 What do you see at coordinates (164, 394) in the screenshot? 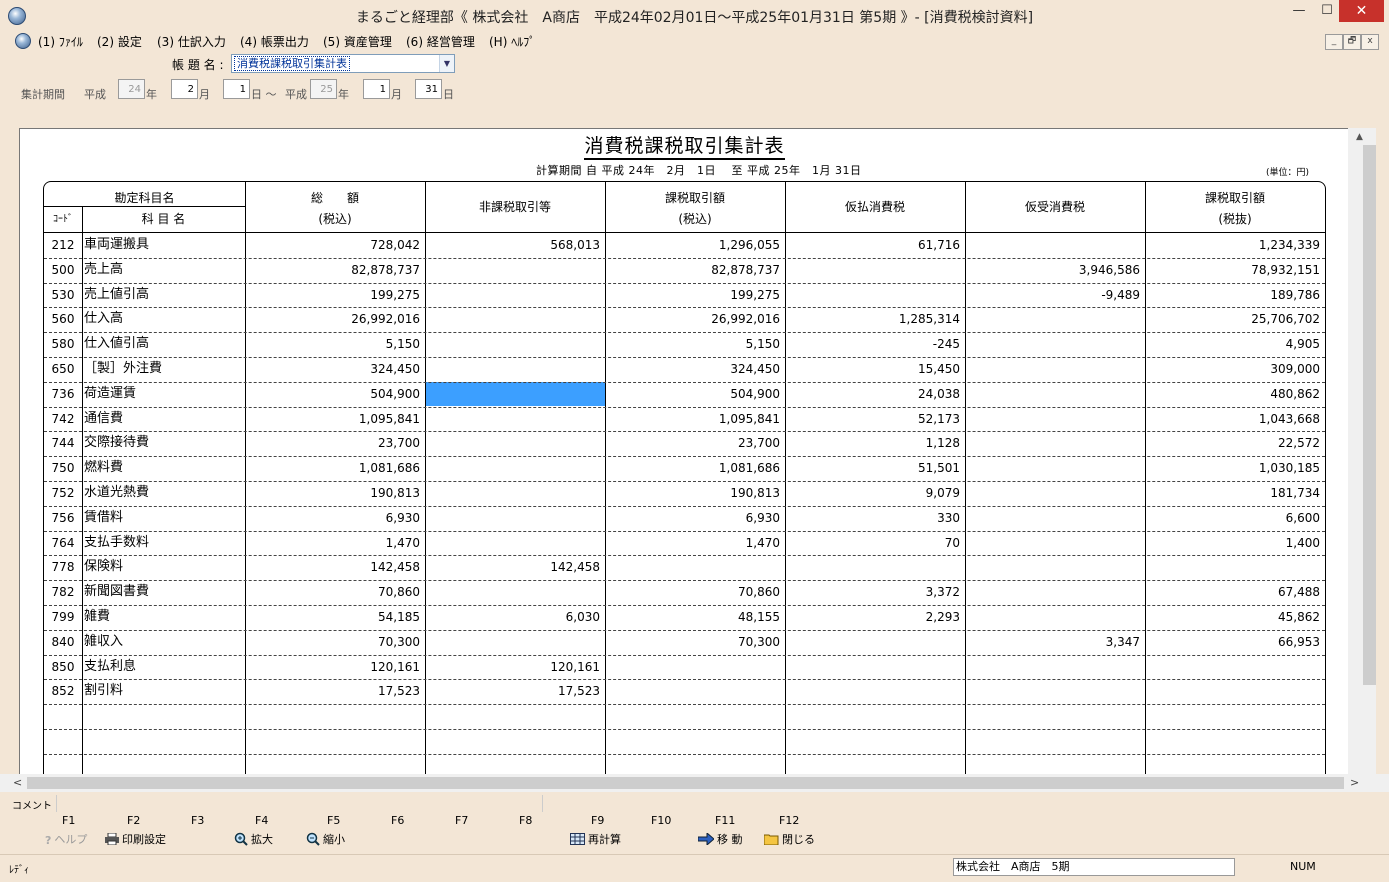
I see `cell-account-name: 荷造運賃` at bounding box center [164, 394].